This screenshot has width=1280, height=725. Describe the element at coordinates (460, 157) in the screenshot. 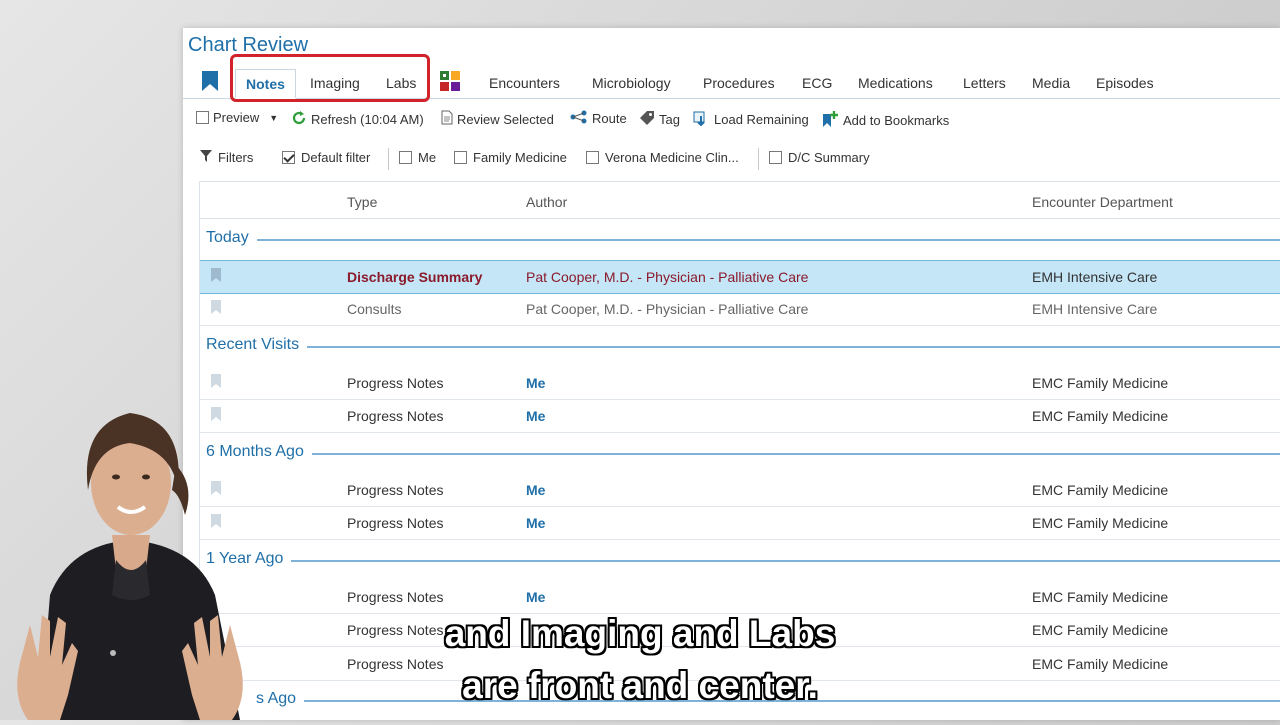

I see `family-medicine-checkbox` at that location.